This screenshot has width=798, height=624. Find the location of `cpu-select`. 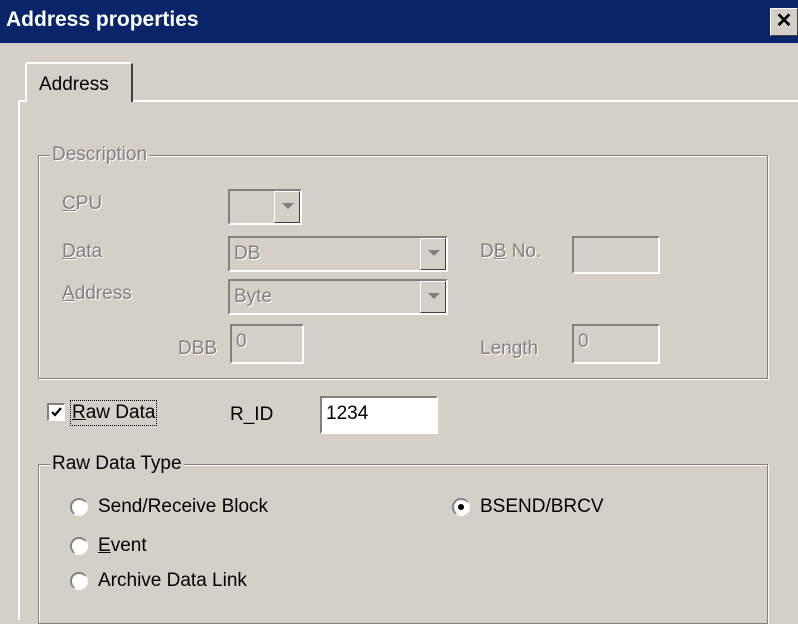

cpu-select is located at coordinates (265, 207).